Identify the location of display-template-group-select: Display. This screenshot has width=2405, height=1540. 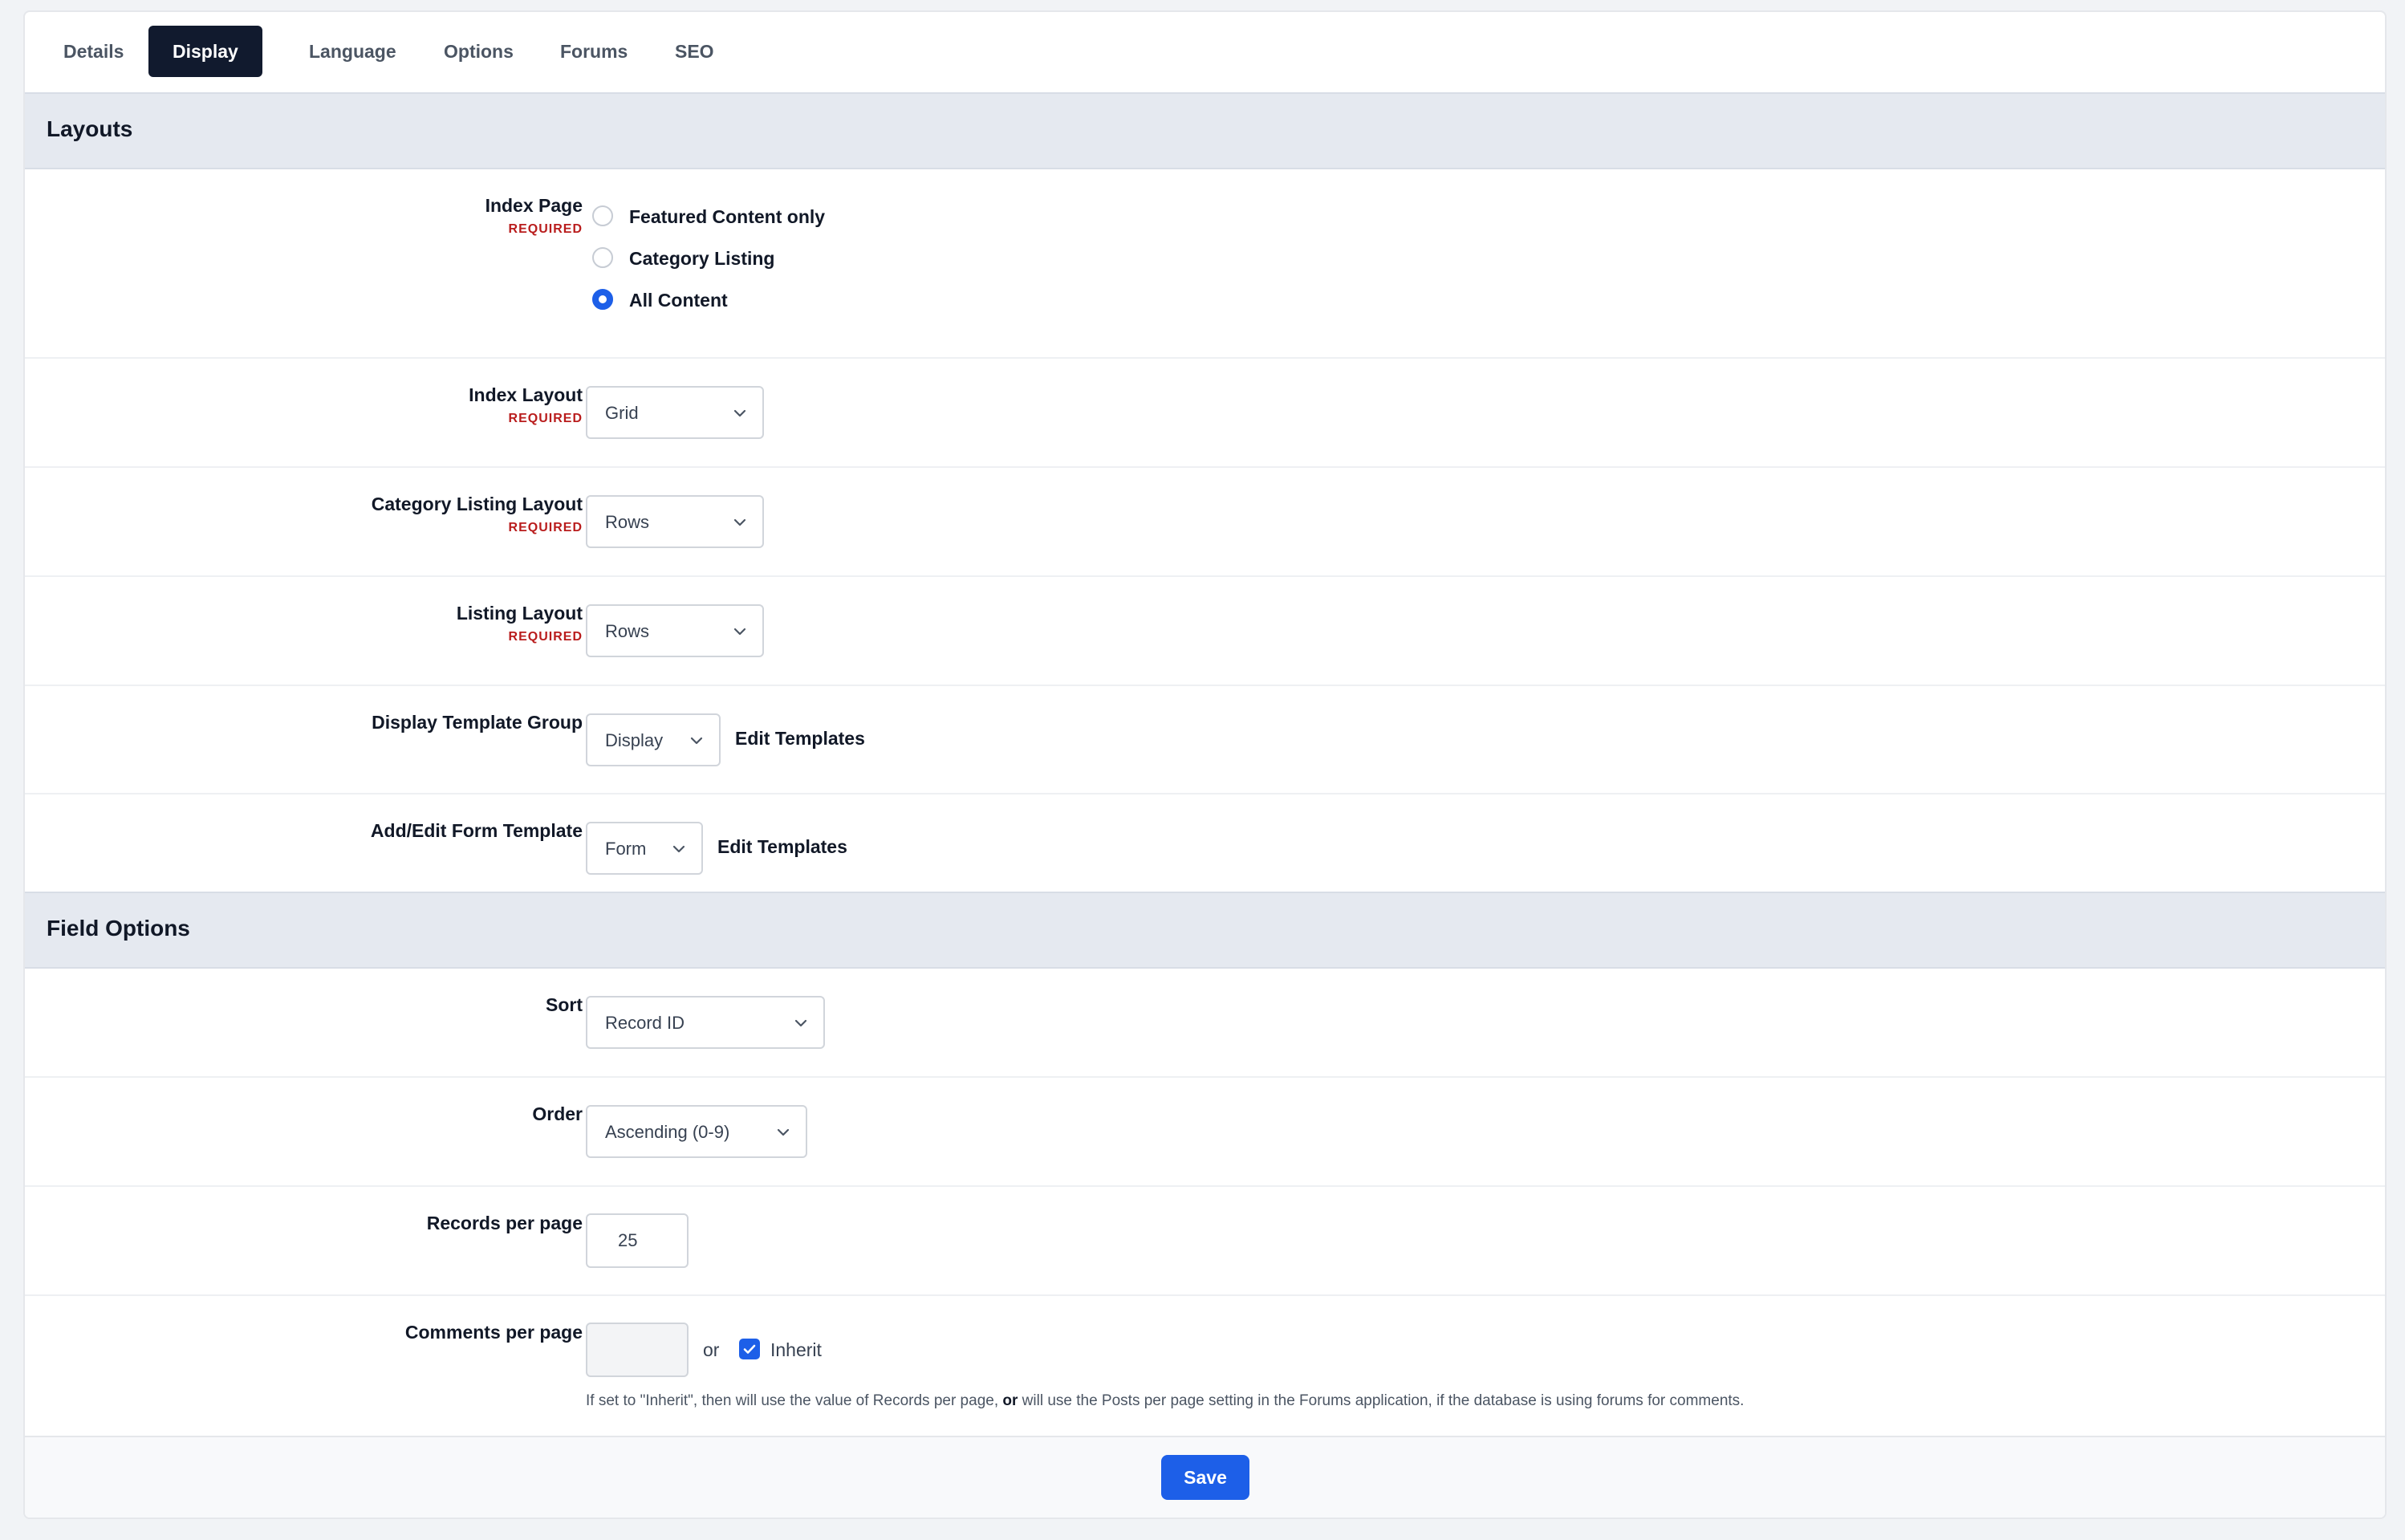
(653, 740).